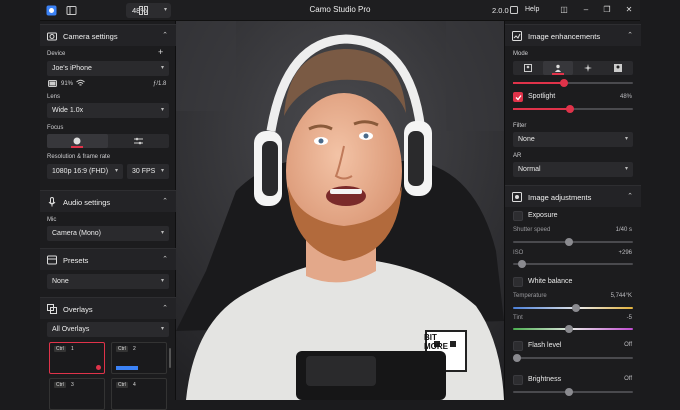 Image resolution: width=680 pixels, height=410 pixels. I want to click on background-icon, so click(618, 68).